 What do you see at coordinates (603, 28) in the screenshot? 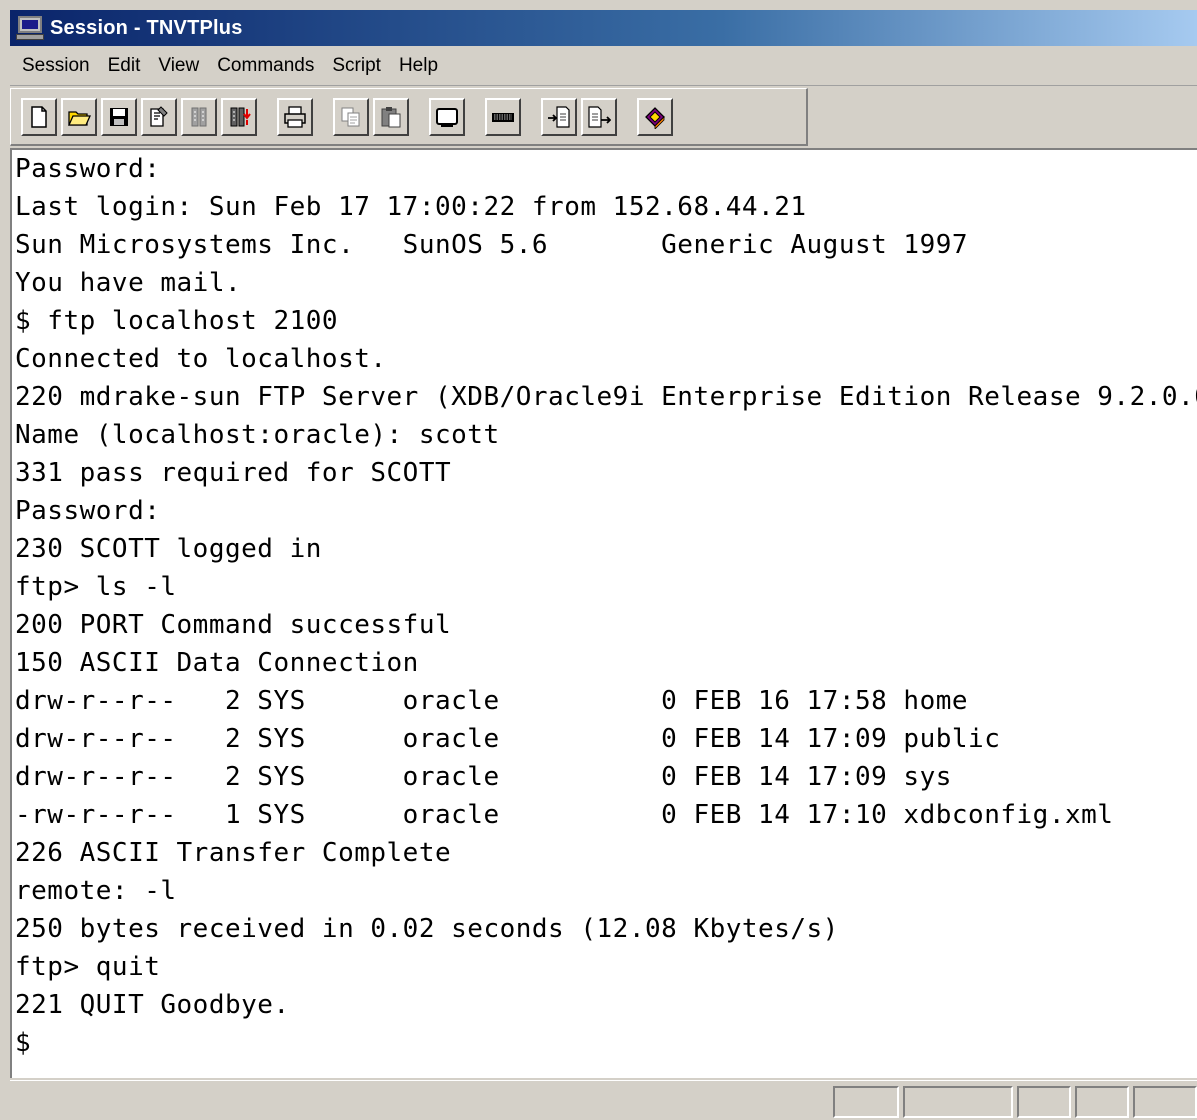
I see `title-bar: Session - TNVTPlus` at bounding box center [603, 28].